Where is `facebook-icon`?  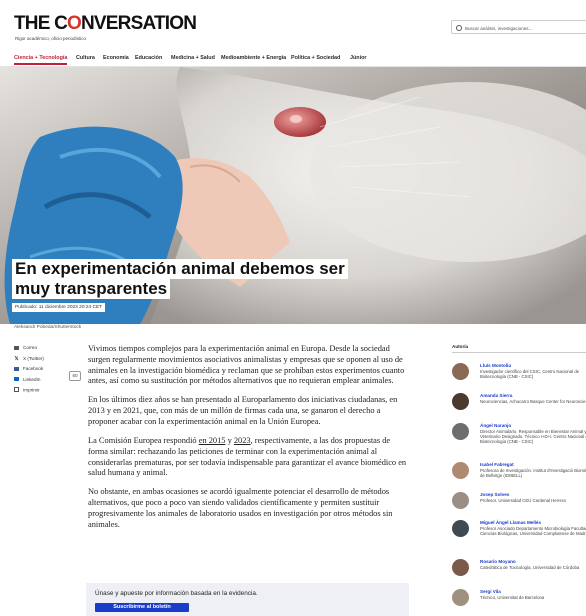 facebook-icon is located at coordinates (16, 368).